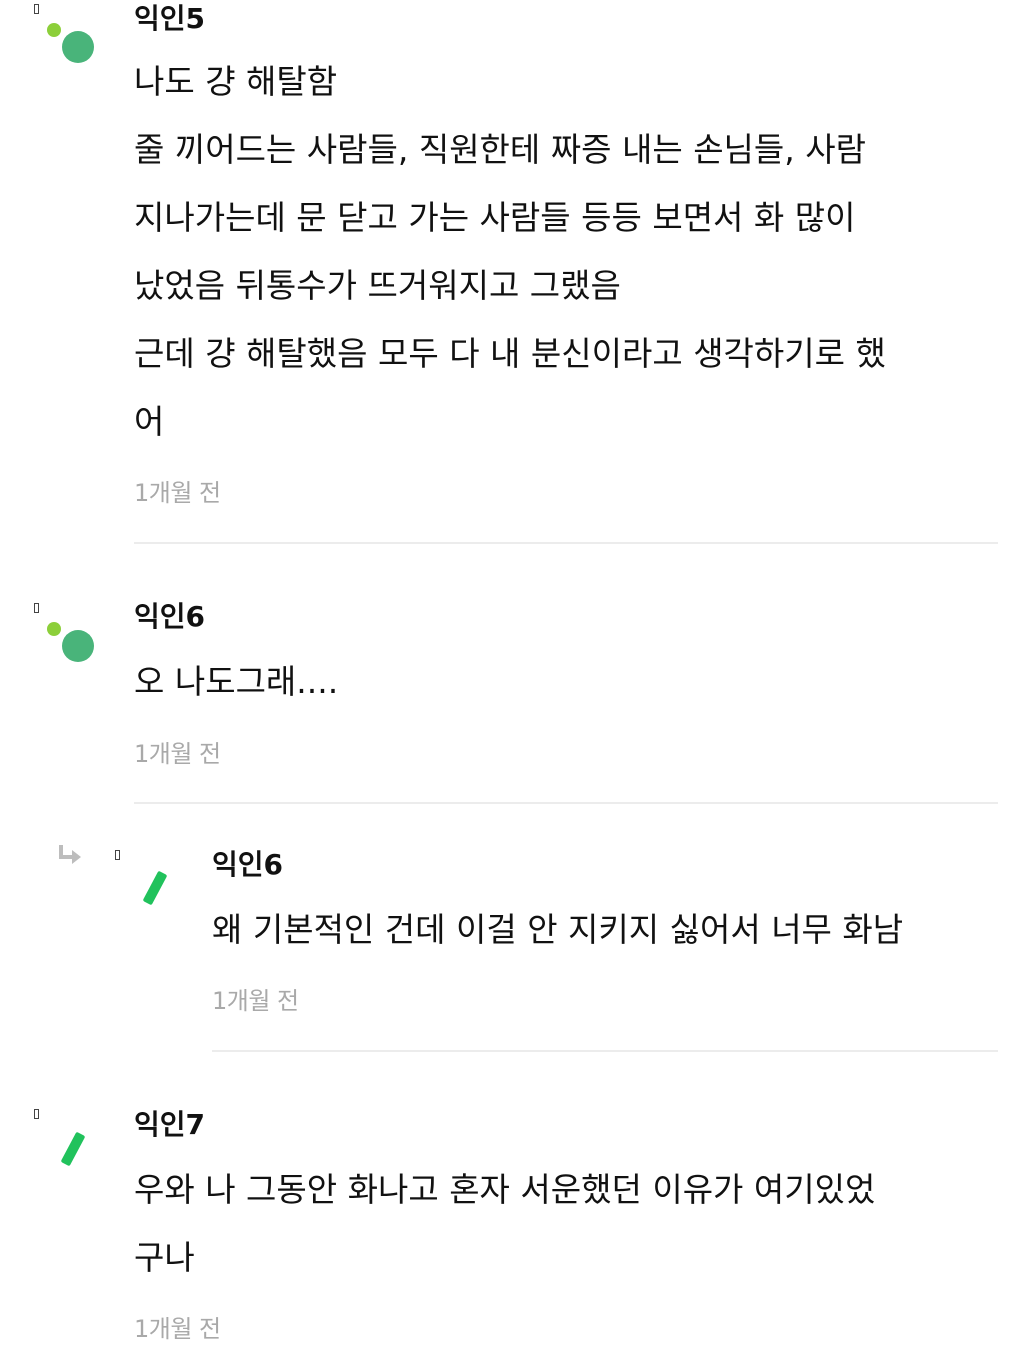 This screenshot has height=1353, width=1024. Describe the element at coordinates (70, 854) in the screenshot. I see `reply-arrow-icon` at that location.